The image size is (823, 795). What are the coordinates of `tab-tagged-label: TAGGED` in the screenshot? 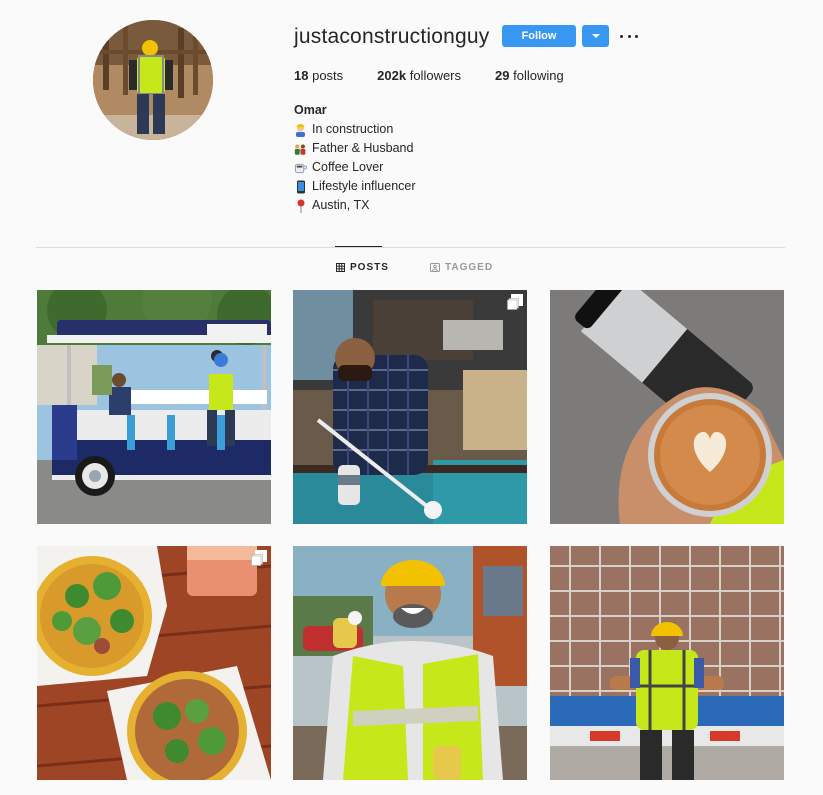 It's located at (469, 267).